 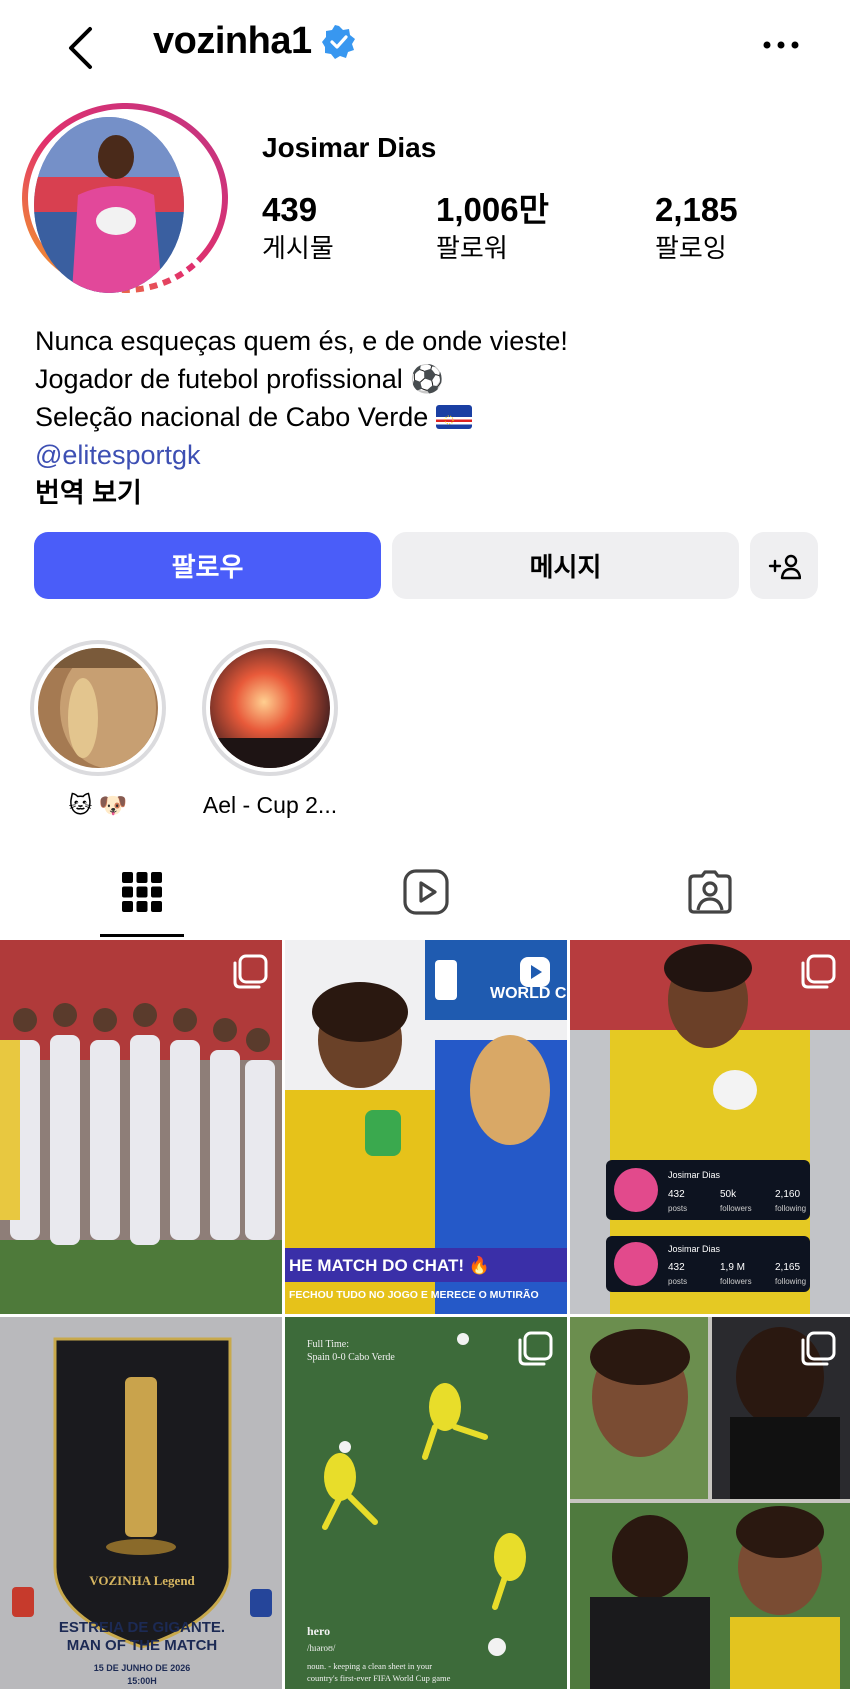 I want to click on post-title-line2: MAN OF THE MATCH, so click(x=142, y=1645).